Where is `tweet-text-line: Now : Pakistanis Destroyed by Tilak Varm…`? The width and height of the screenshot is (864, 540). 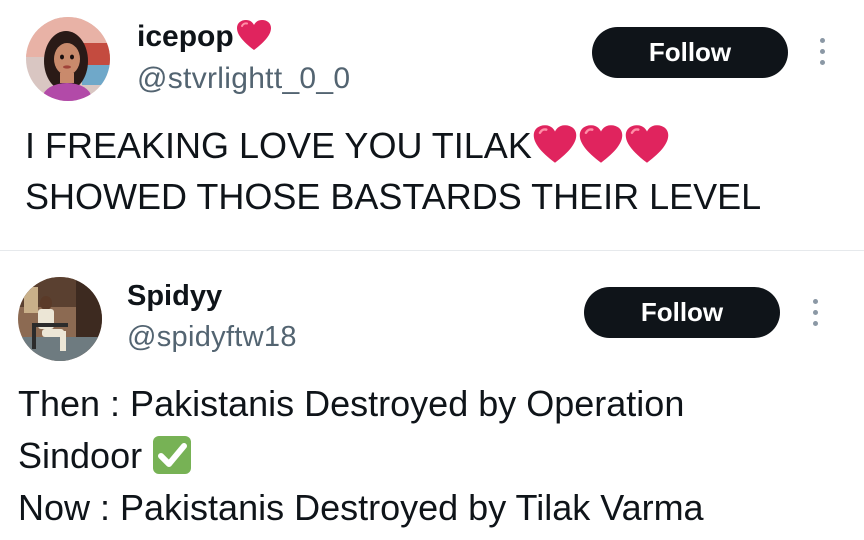 tweet-text-line: Now : Pakistanis Destroyed by Tilak Varm… is located at coordinates (361, 507).